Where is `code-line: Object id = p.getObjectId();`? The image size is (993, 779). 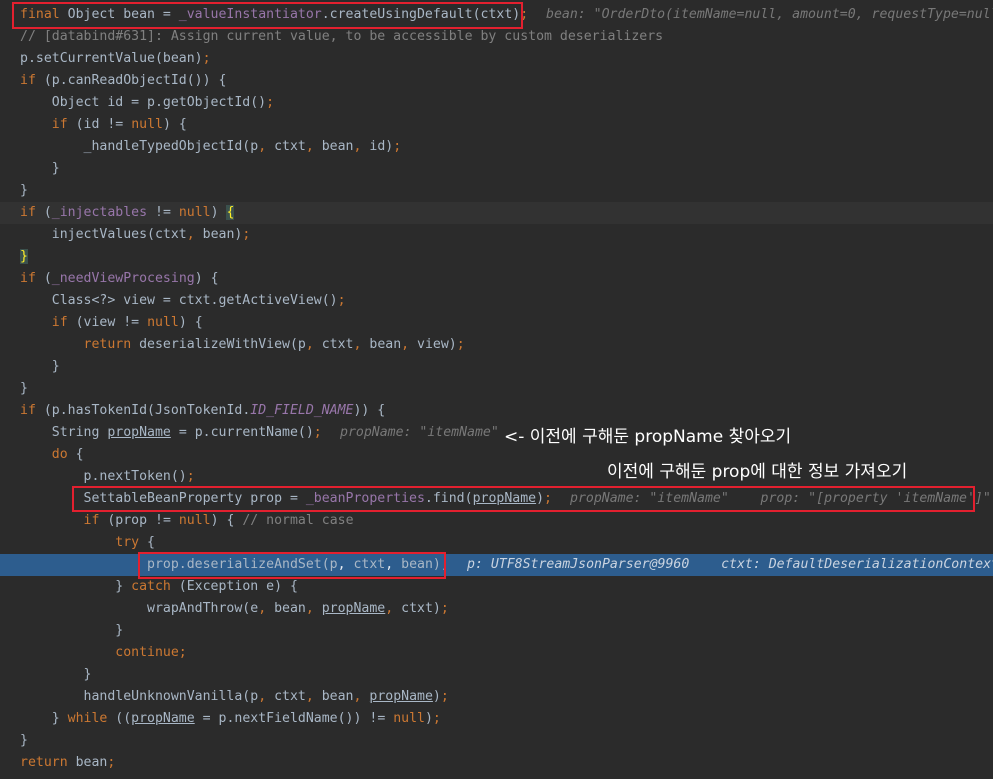 code-line: Object id = p.getObjectId(); is located at coordinates (496, 103).